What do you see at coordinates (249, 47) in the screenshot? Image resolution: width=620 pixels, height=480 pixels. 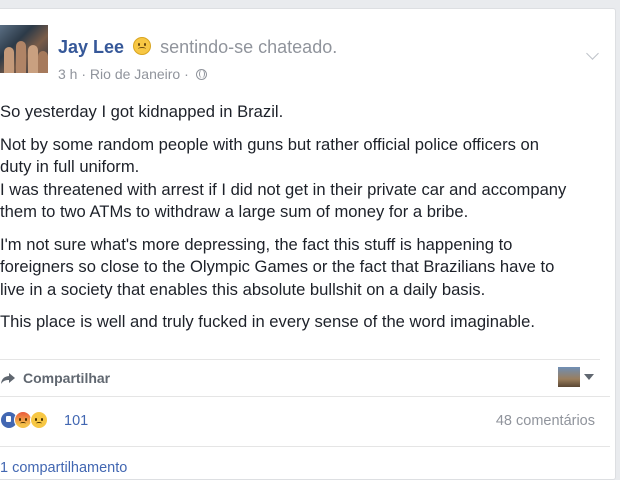 I see `feeling-text: sentindo-se chateado.` at bounding box center [249, 47].